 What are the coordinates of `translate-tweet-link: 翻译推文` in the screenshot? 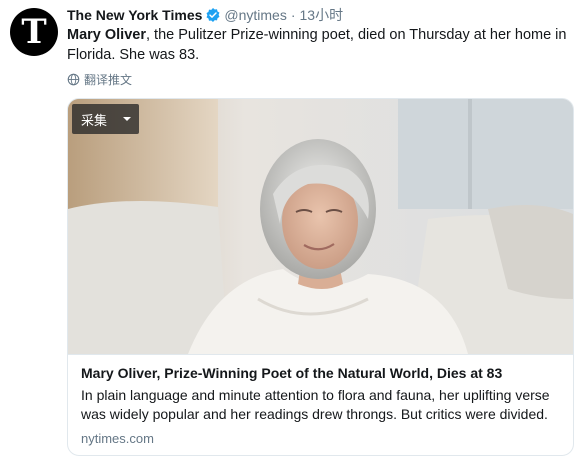 It's located at (99, 79).